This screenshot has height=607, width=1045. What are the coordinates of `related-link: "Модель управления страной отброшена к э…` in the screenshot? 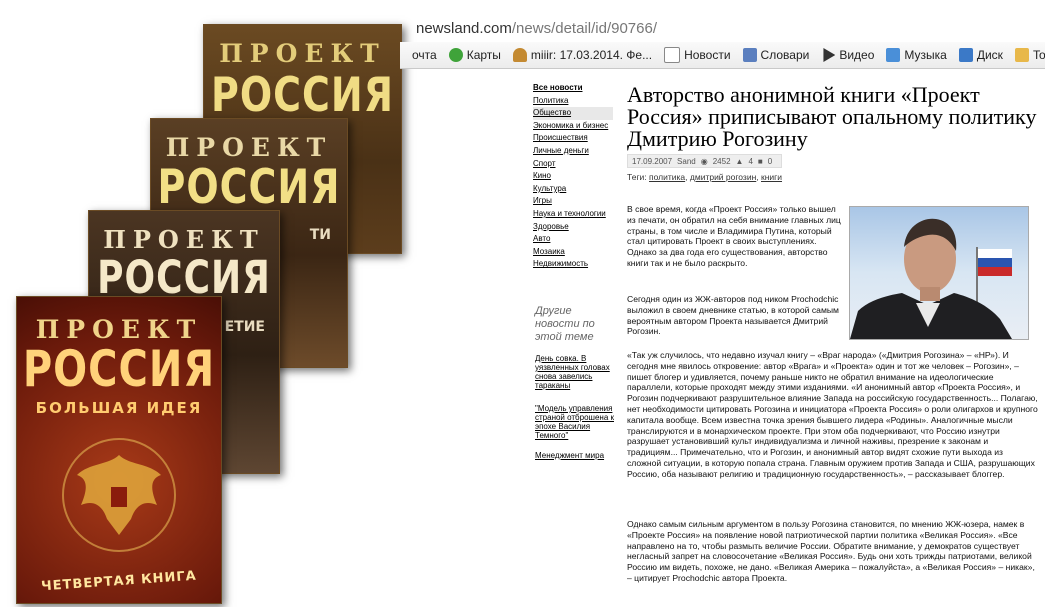 It's located at (575, 422).